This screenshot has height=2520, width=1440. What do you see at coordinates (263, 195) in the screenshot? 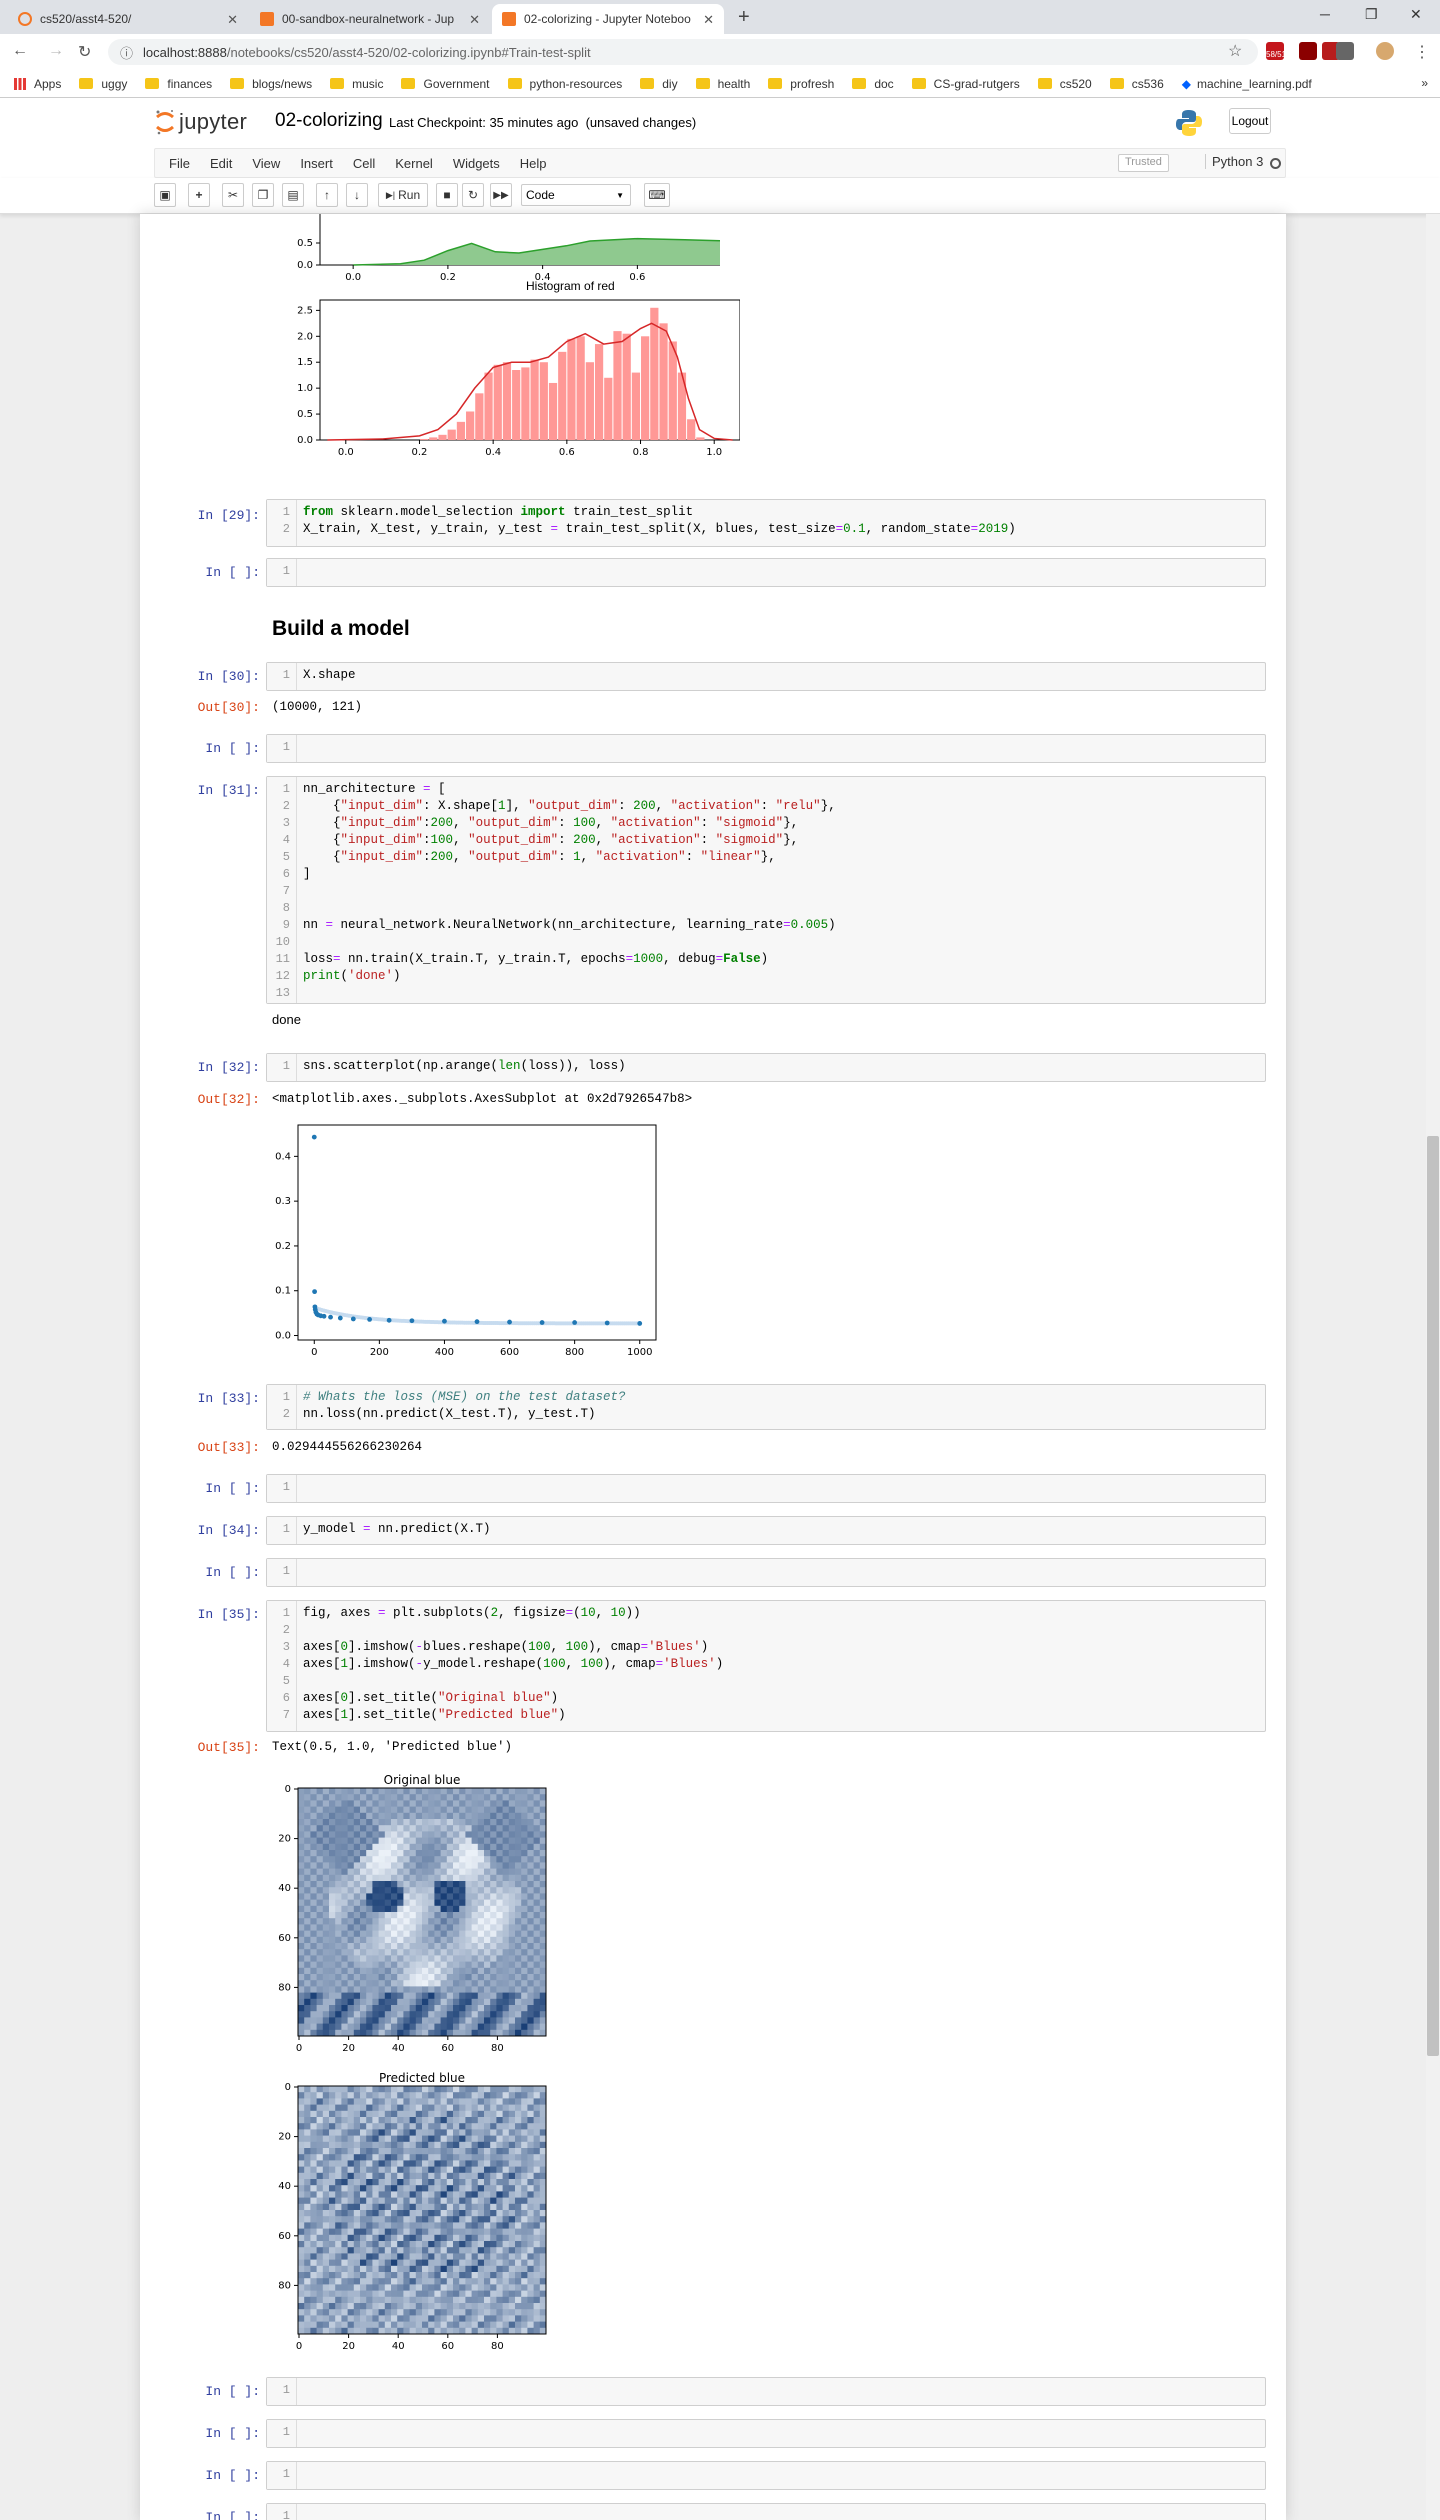
I see `copy-button: ❐` at bounding box center [263, 195].